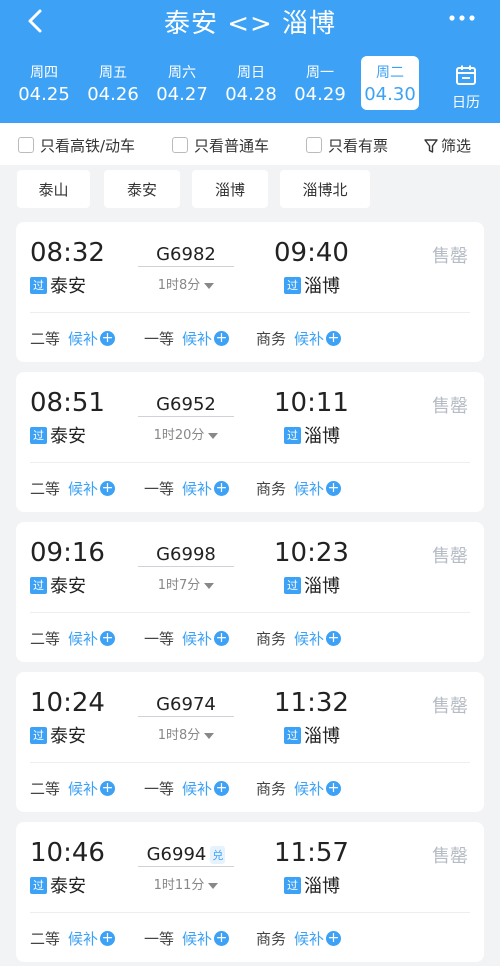 This screenshot has width=500, height=966. What do you see at coordinates (311, 853) in the screenshot?
I see `arrival-time: 11:57` at bounding box center [311, 853].